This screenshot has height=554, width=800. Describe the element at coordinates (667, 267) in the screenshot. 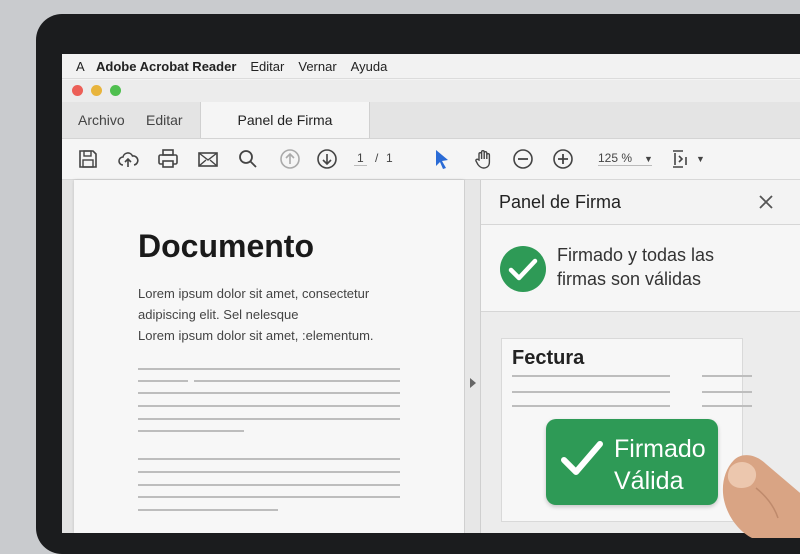

I see `status-message: Firmado y todas las firmas son válidas` at that location.